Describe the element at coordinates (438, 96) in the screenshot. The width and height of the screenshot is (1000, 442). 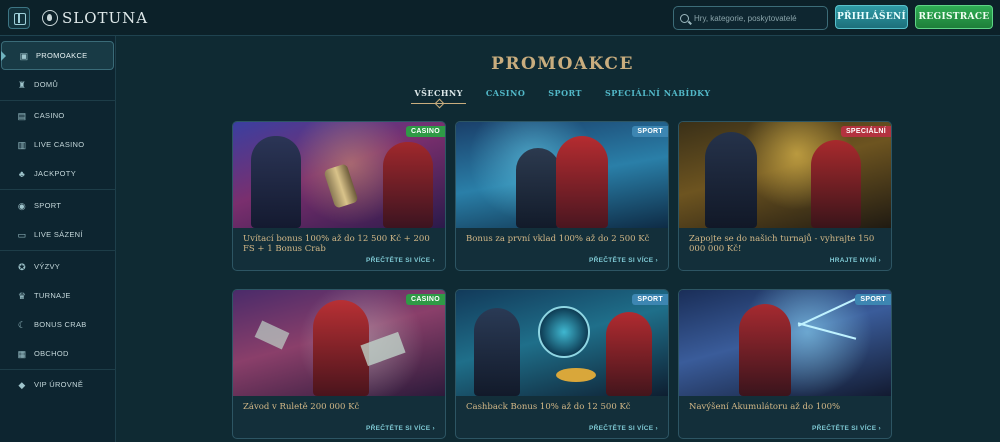
I see `tab-vsechny: VŠECHNY` at that location.